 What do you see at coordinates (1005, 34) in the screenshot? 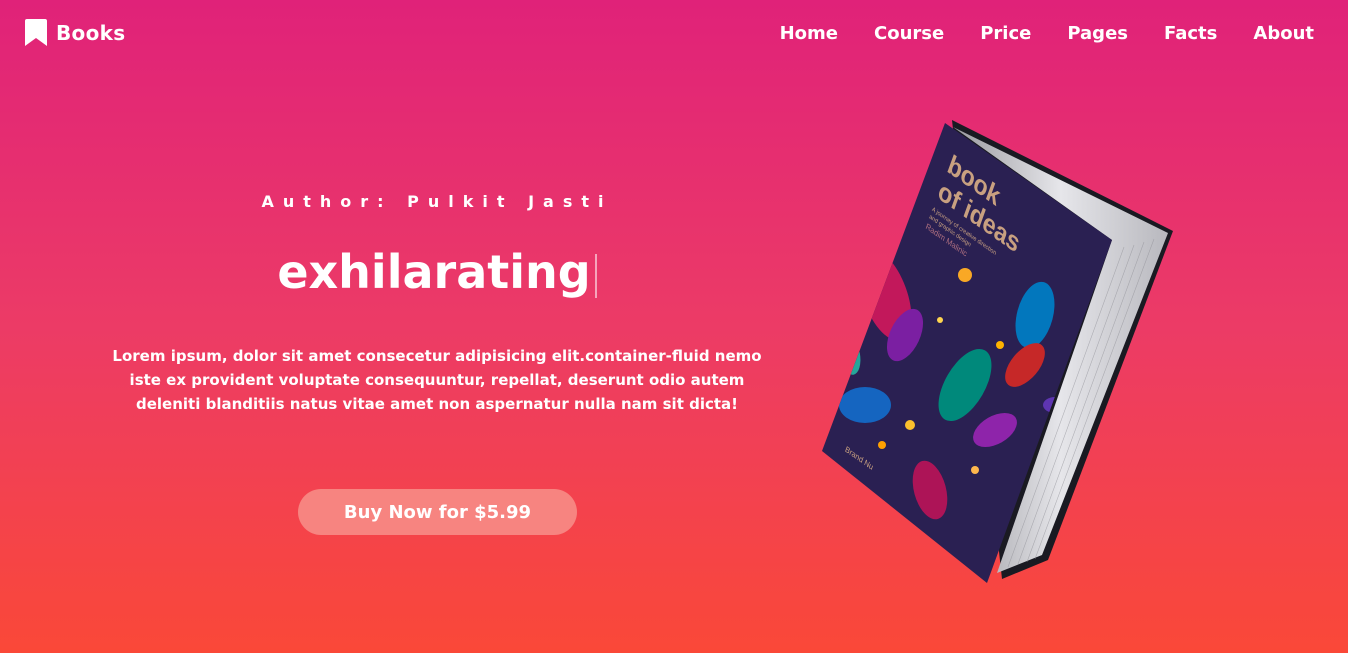
I see `nav-price: Price` at bounding box center [1005, 34].